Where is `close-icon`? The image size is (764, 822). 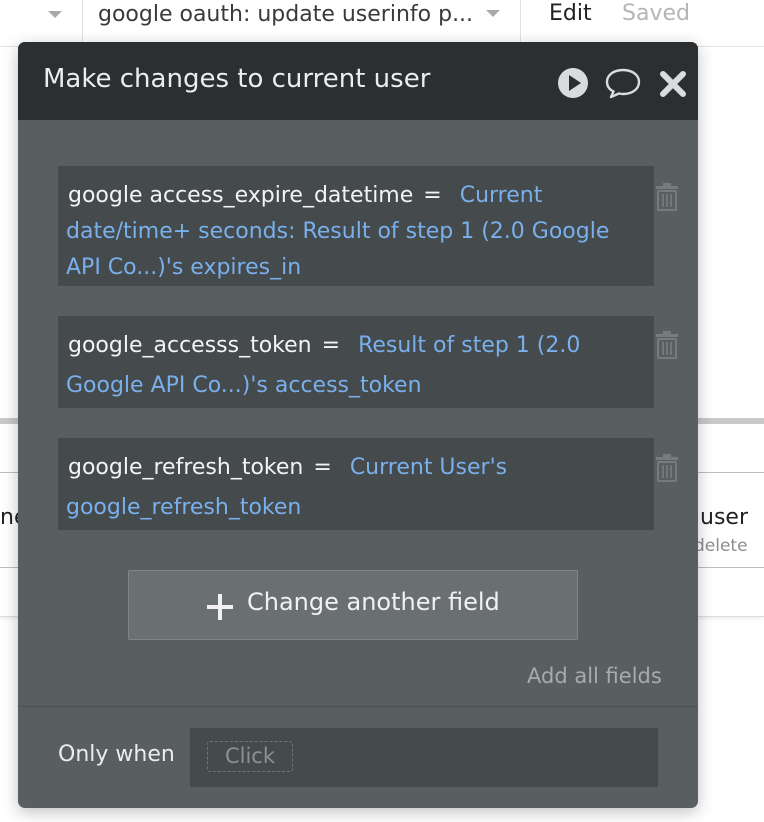 close-icon is located at coordinates (673, 84).